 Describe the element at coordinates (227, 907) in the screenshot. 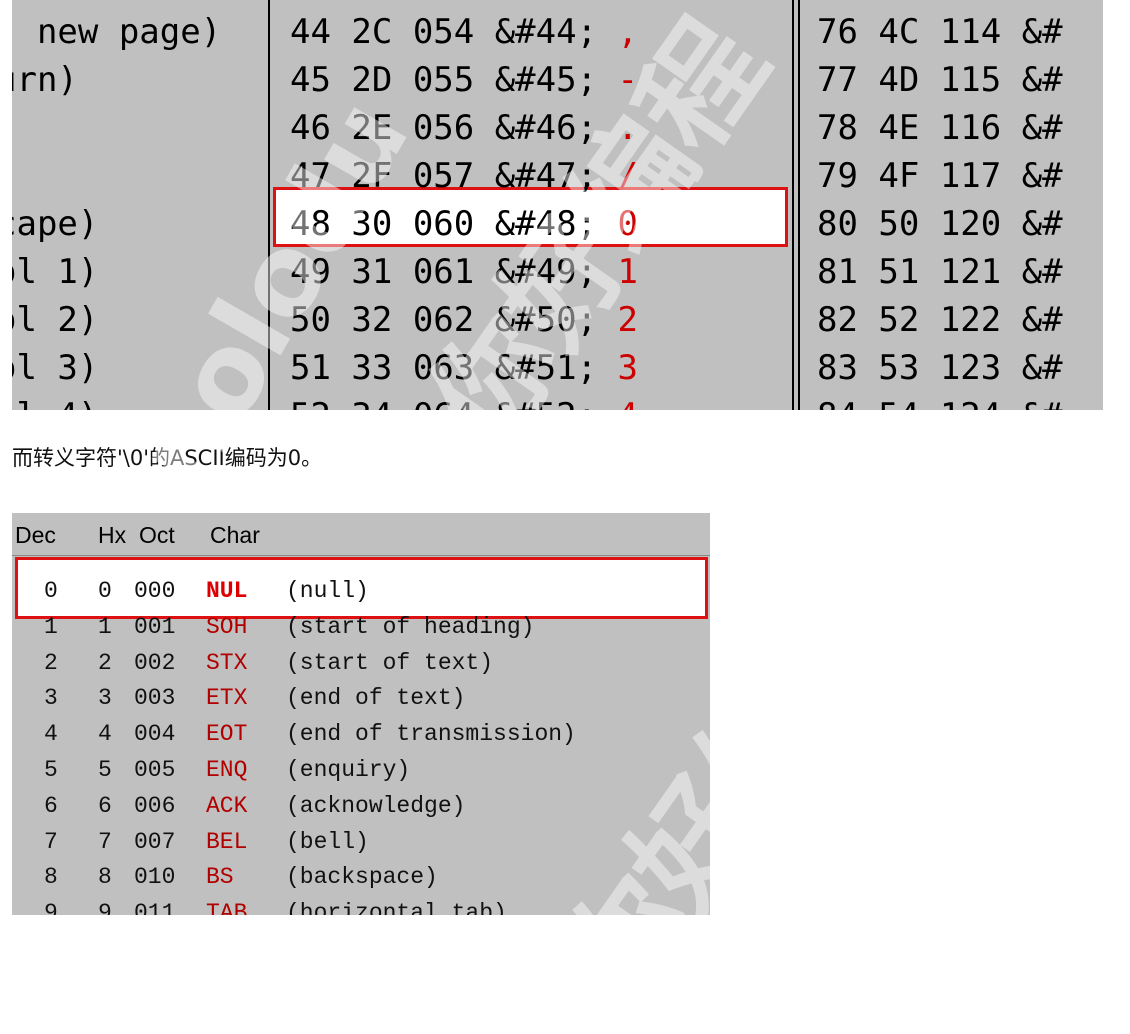

I see `cell-chr: TAB` at that location.